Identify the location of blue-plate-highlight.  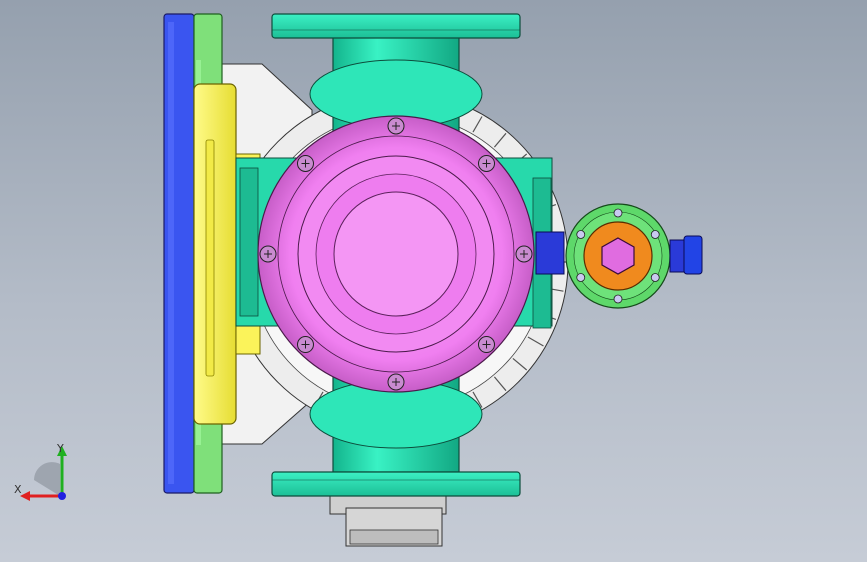
(171, 253).